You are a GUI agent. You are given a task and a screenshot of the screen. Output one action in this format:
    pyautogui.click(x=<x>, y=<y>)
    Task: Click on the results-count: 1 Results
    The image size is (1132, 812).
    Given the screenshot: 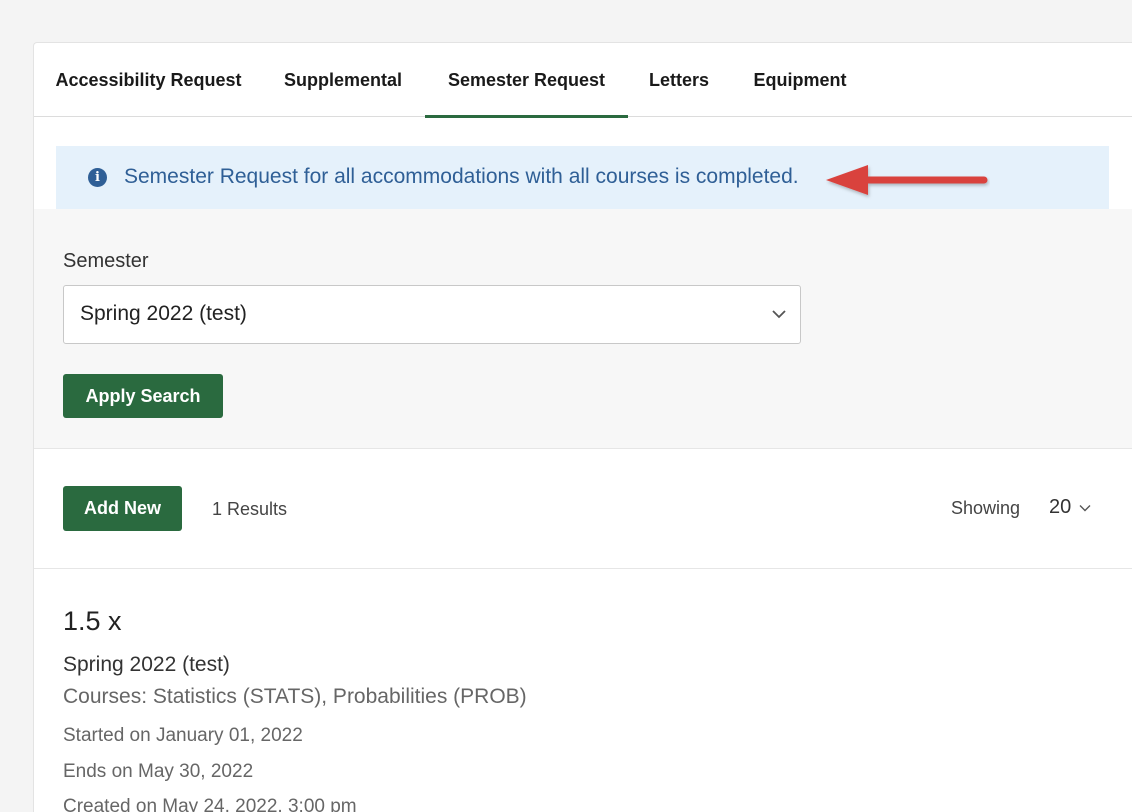 What is the action you would take?
    pyautogui.click(x=250, y=509)
    